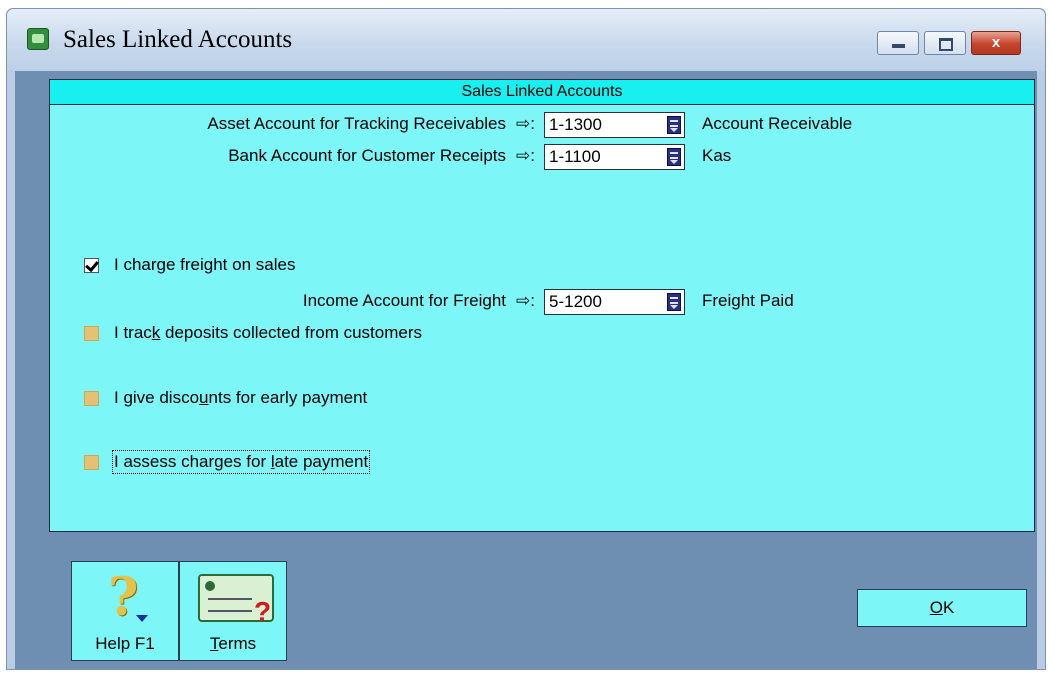 The height and width of the screenshot is (678, 1055). I want to click on ok-button: OK, so click(942, 608).